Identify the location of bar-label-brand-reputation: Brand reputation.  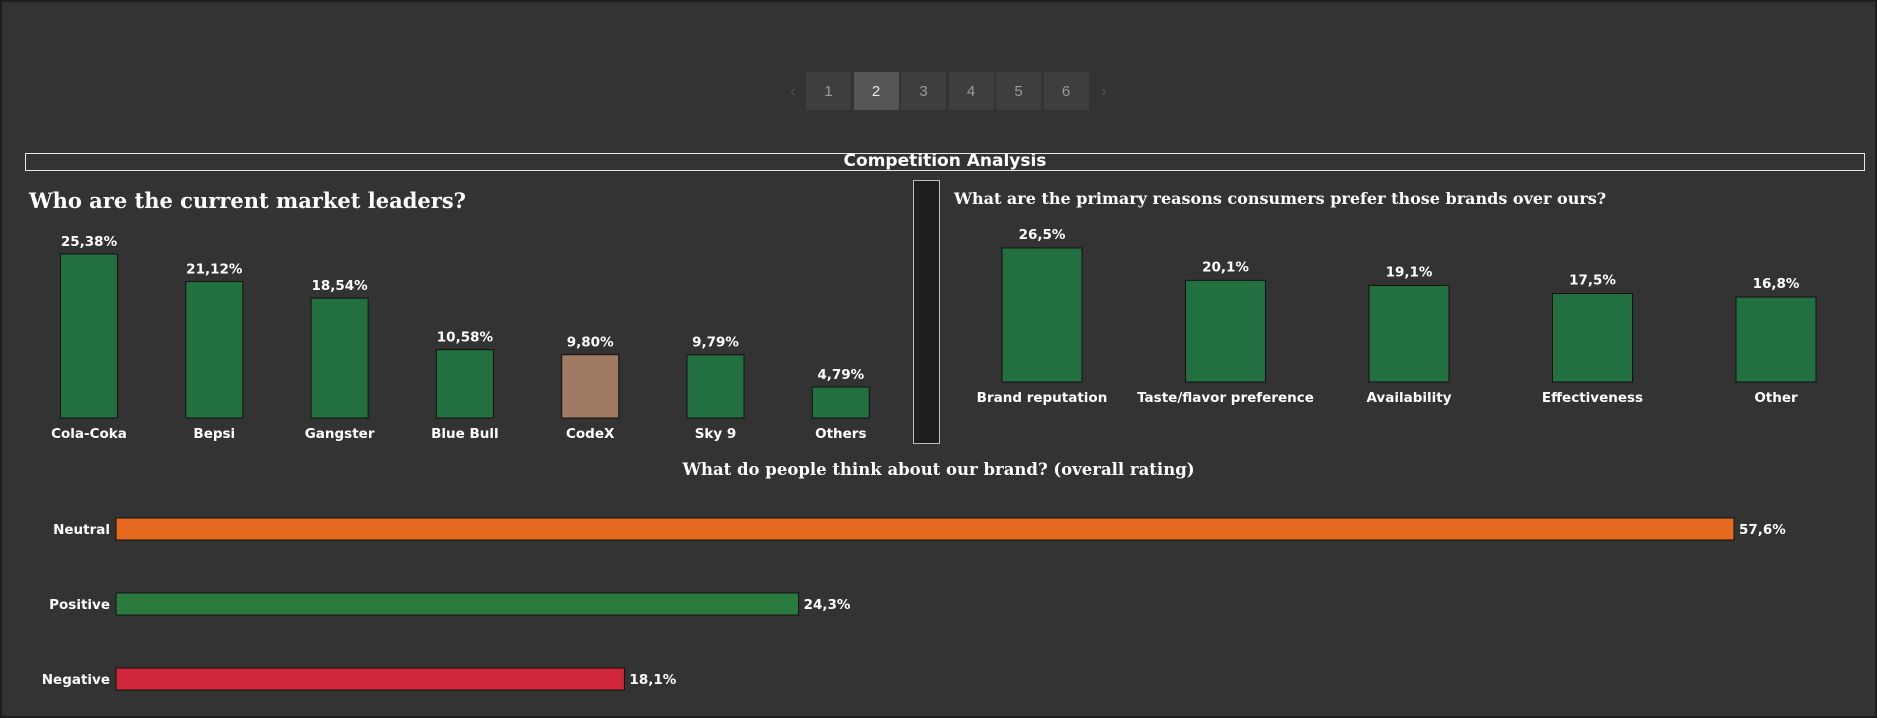
(1042, 398).